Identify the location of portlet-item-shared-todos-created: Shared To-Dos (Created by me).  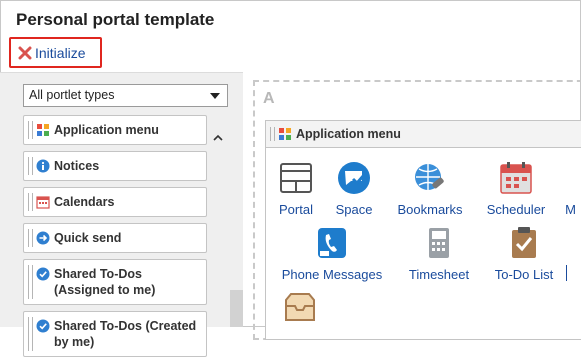
(115, 334).